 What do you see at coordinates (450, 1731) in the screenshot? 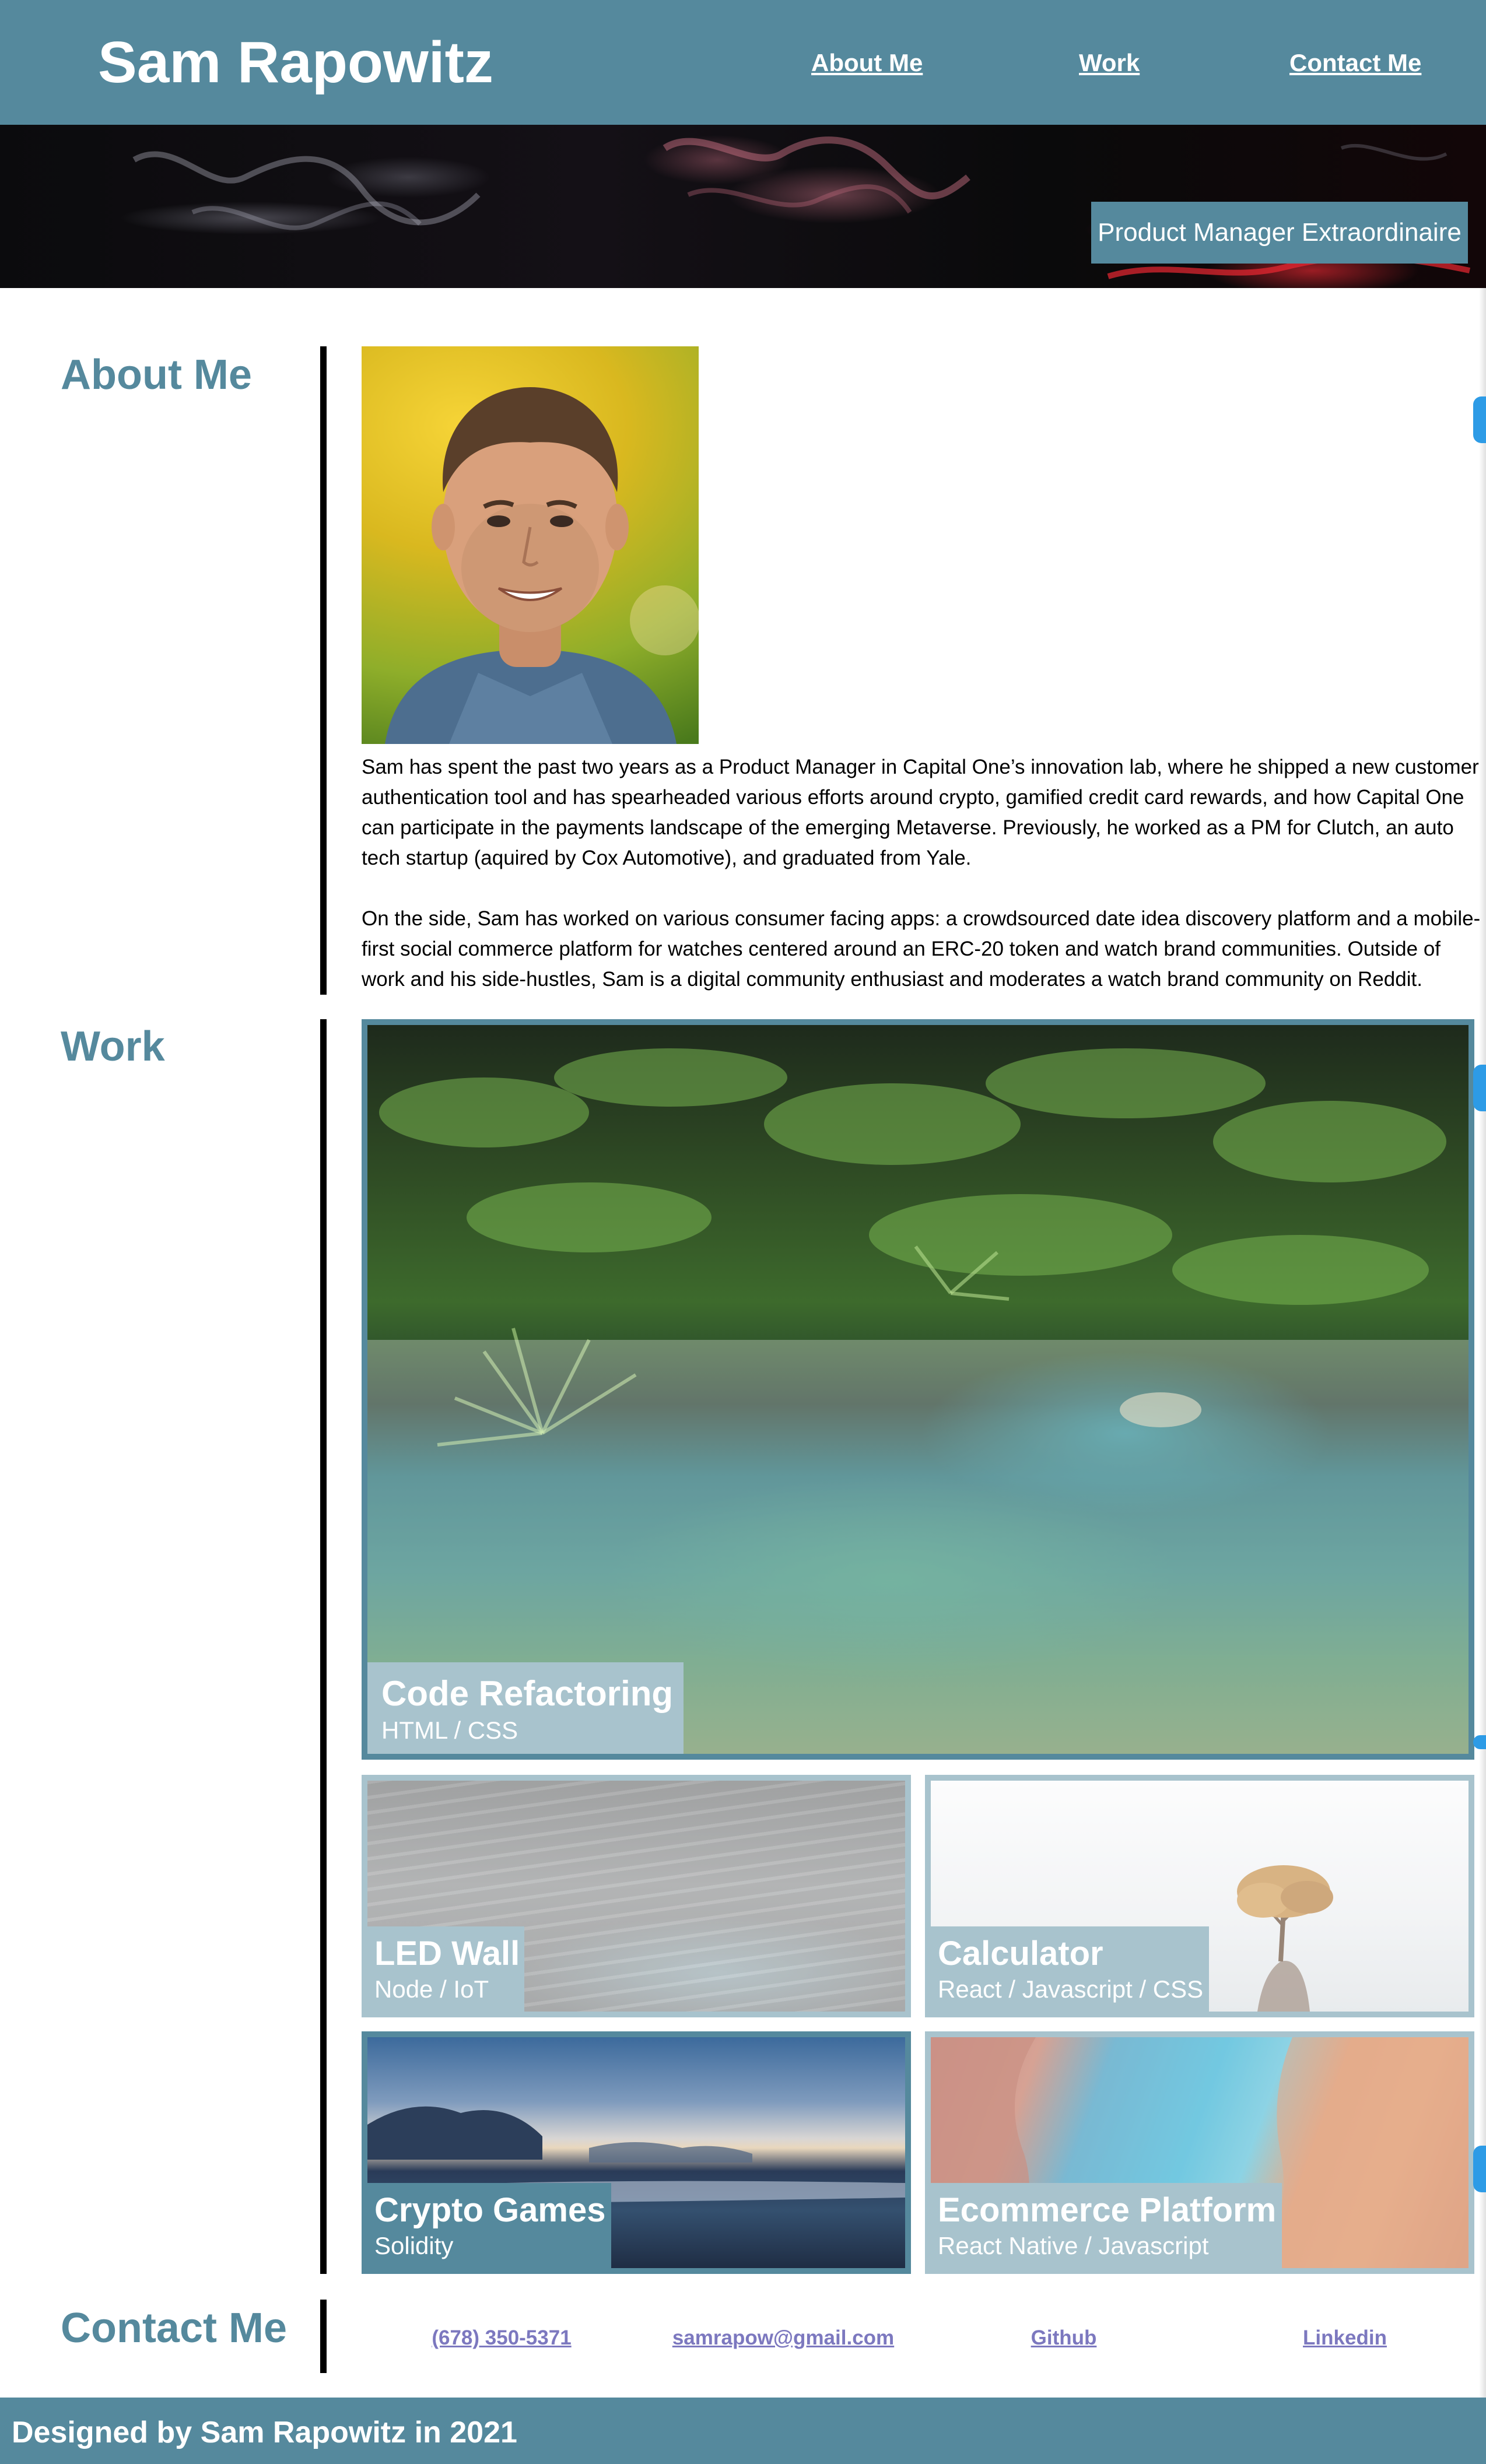
I see `project-tech: HTML / CSS` at bounding box center [450, 1731].